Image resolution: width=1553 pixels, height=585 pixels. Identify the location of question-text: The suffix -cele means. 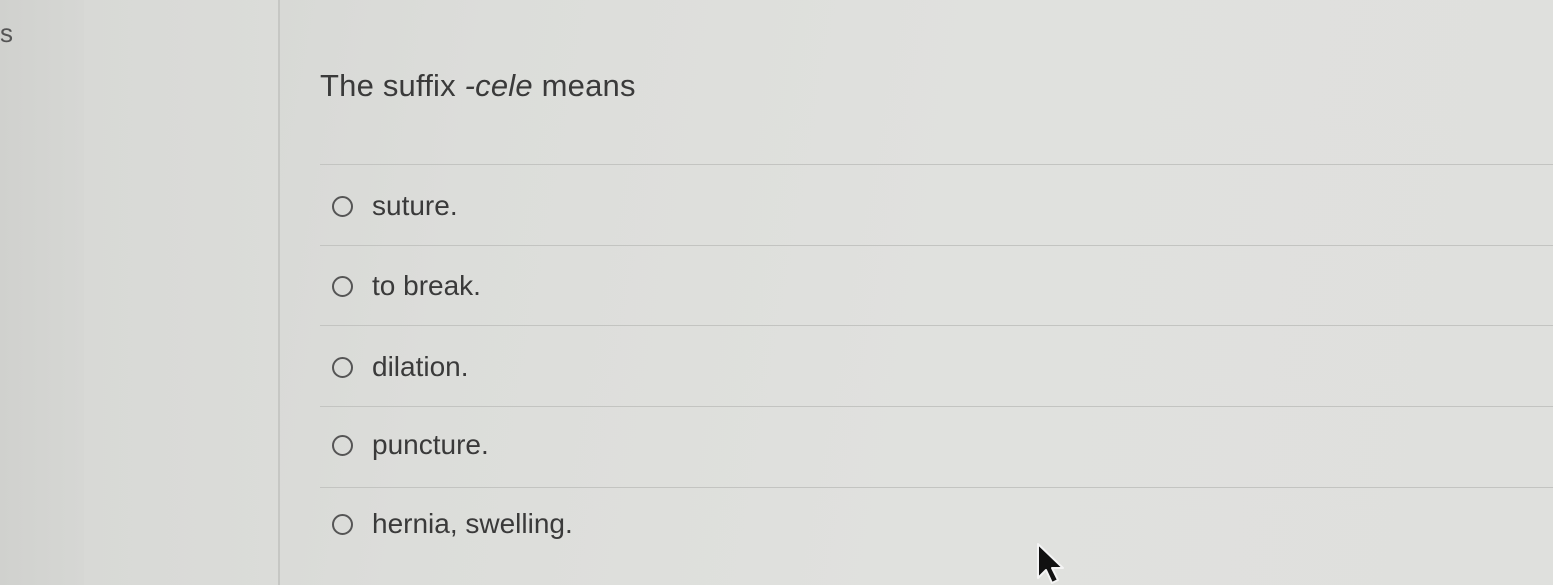
(478, 86).